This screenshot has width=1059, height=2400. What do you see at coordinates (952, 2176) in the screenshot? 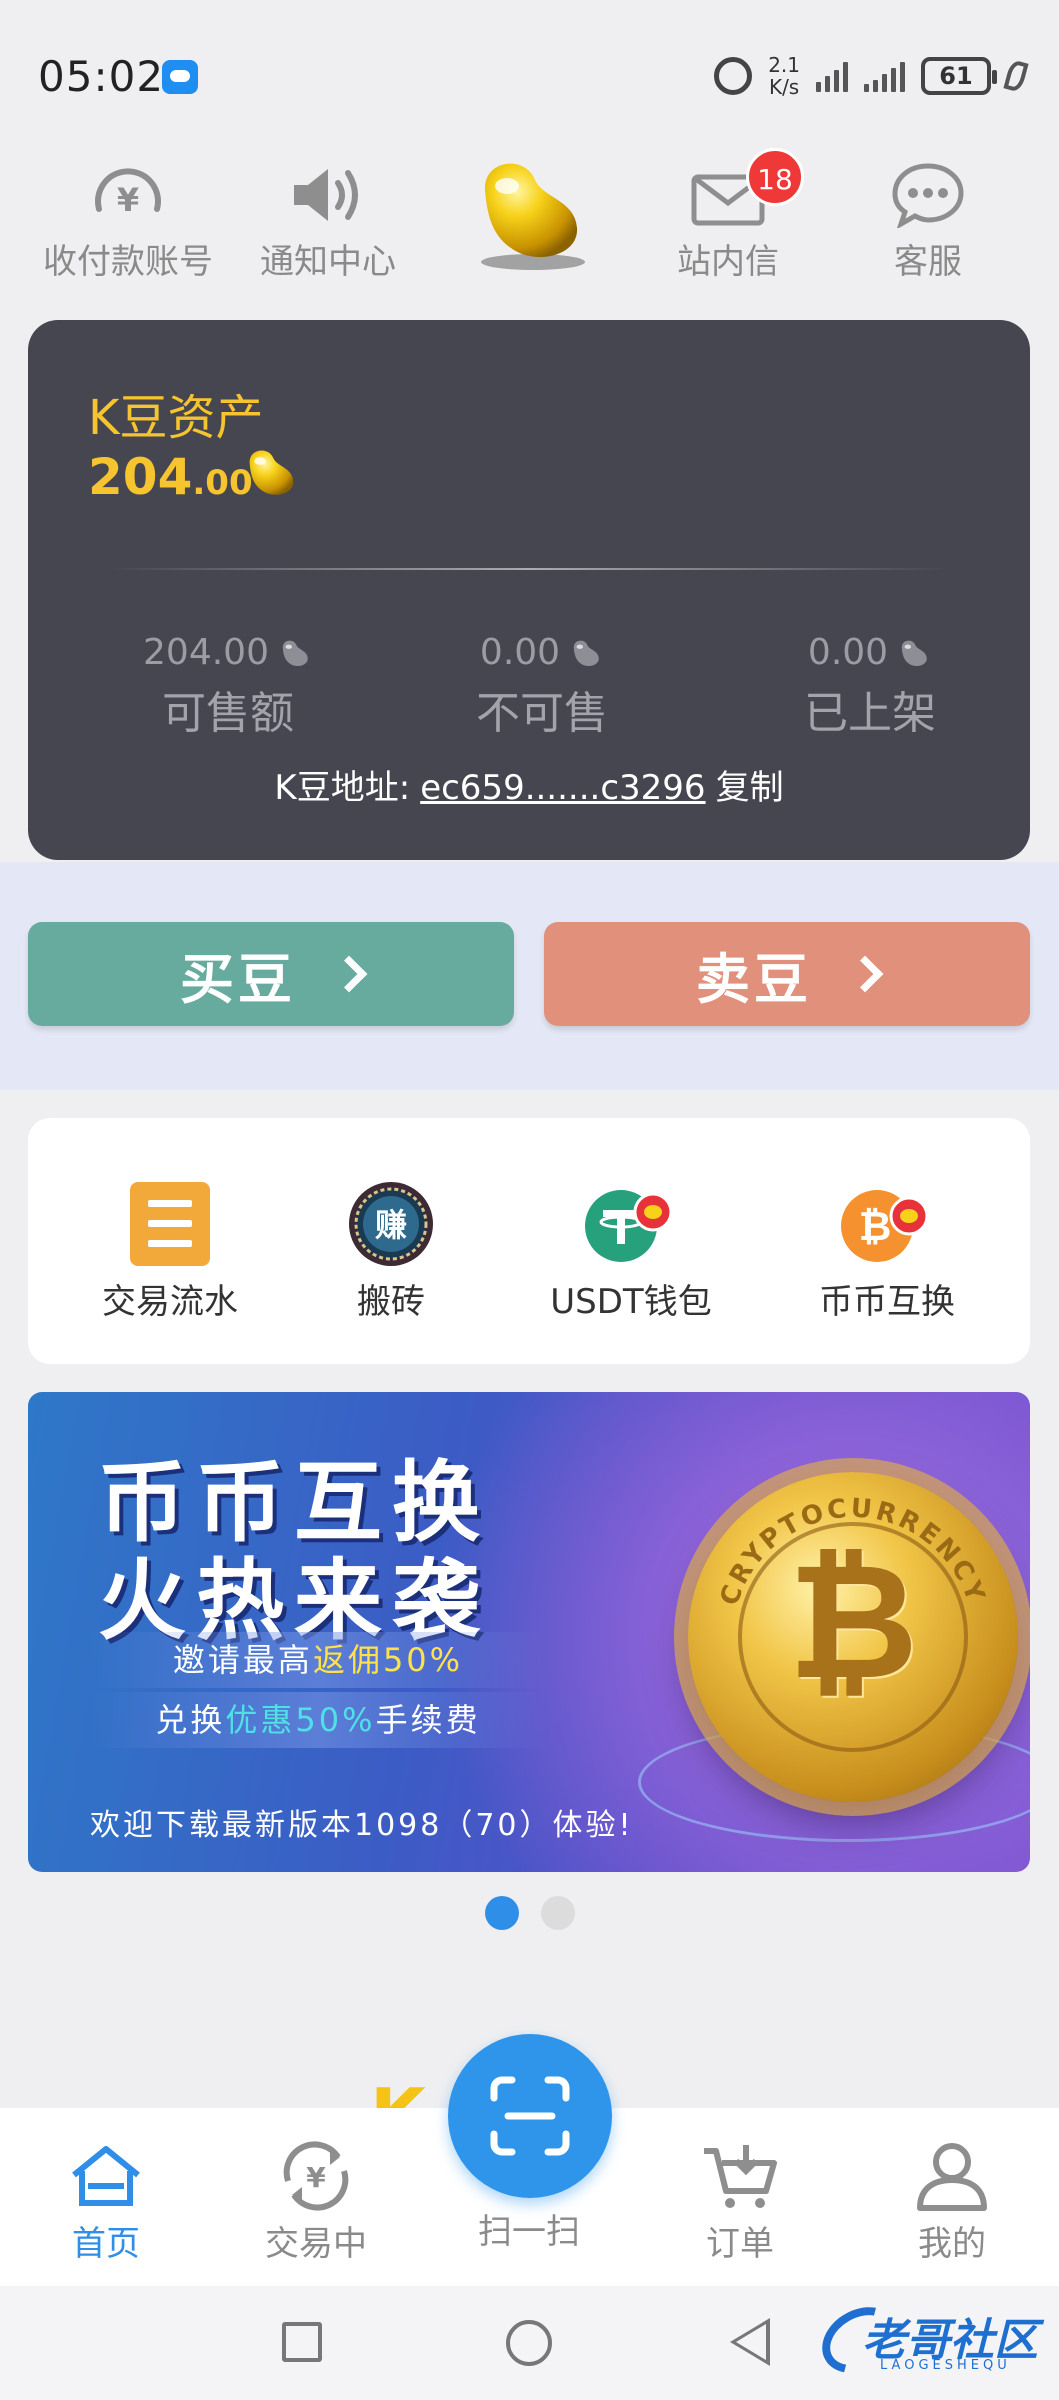
I see `user-icon` at bounding box center [952, 2176].